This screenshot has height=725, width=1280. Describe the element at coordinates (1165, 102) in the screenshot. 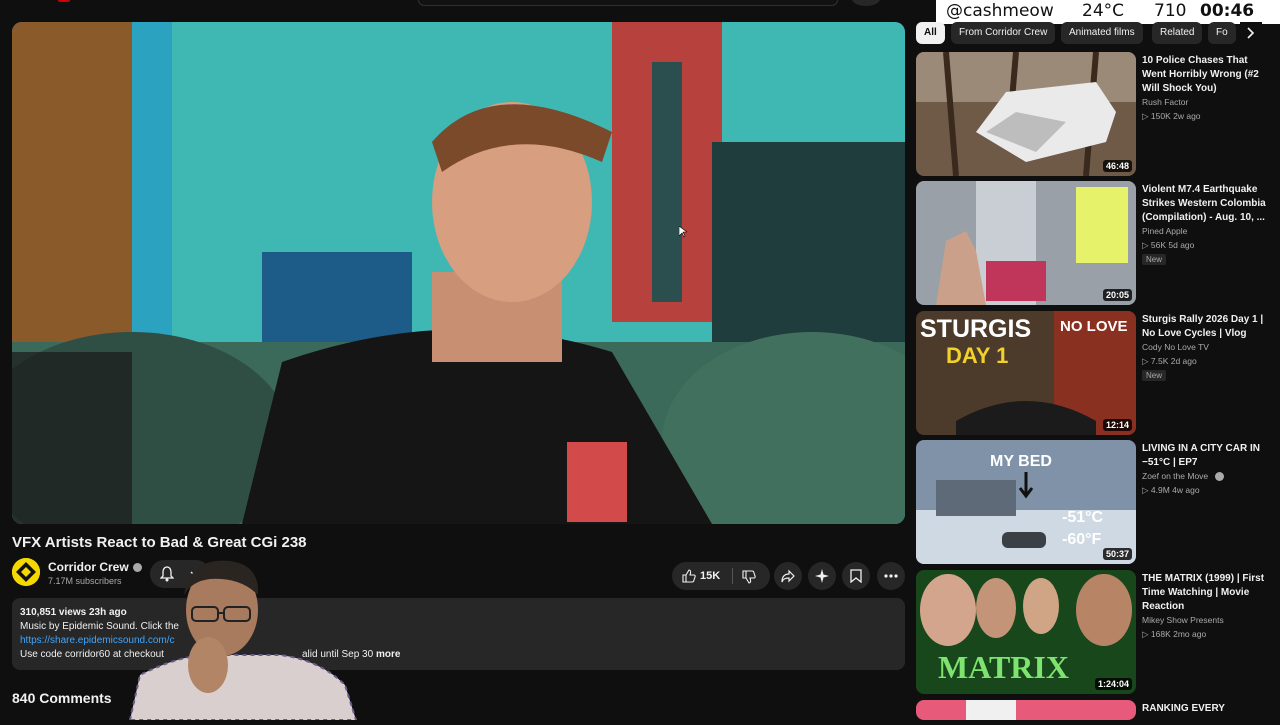

I see `rec-channel: Rush Factor` at that location.